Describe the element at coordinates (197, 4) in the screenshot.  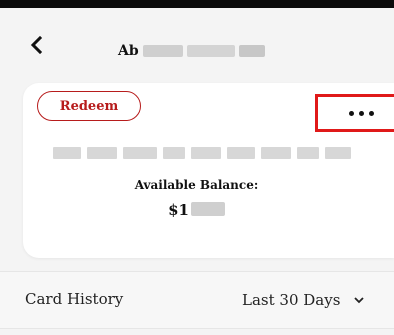
I see `status-bar` at that location.